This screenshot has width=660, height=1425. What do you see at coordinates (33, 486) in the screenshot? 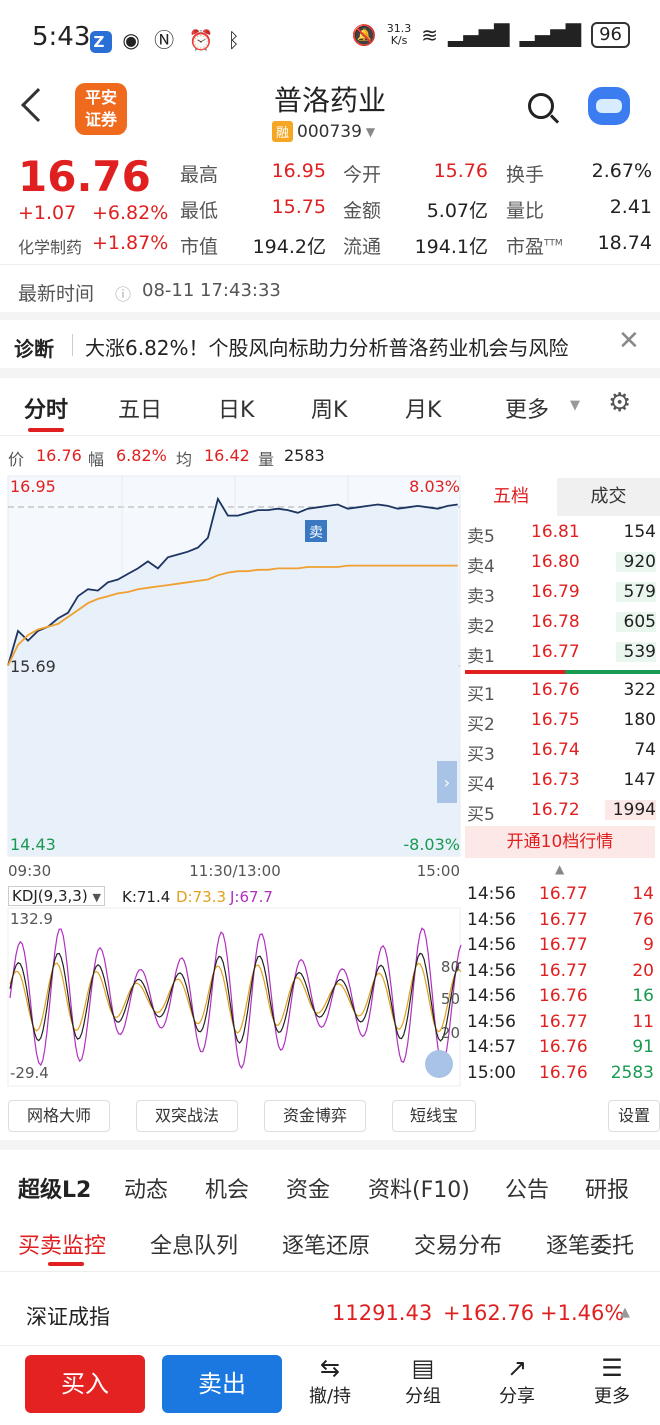
I see `label-top-left: 16.95` at bounding box center [33, 486].